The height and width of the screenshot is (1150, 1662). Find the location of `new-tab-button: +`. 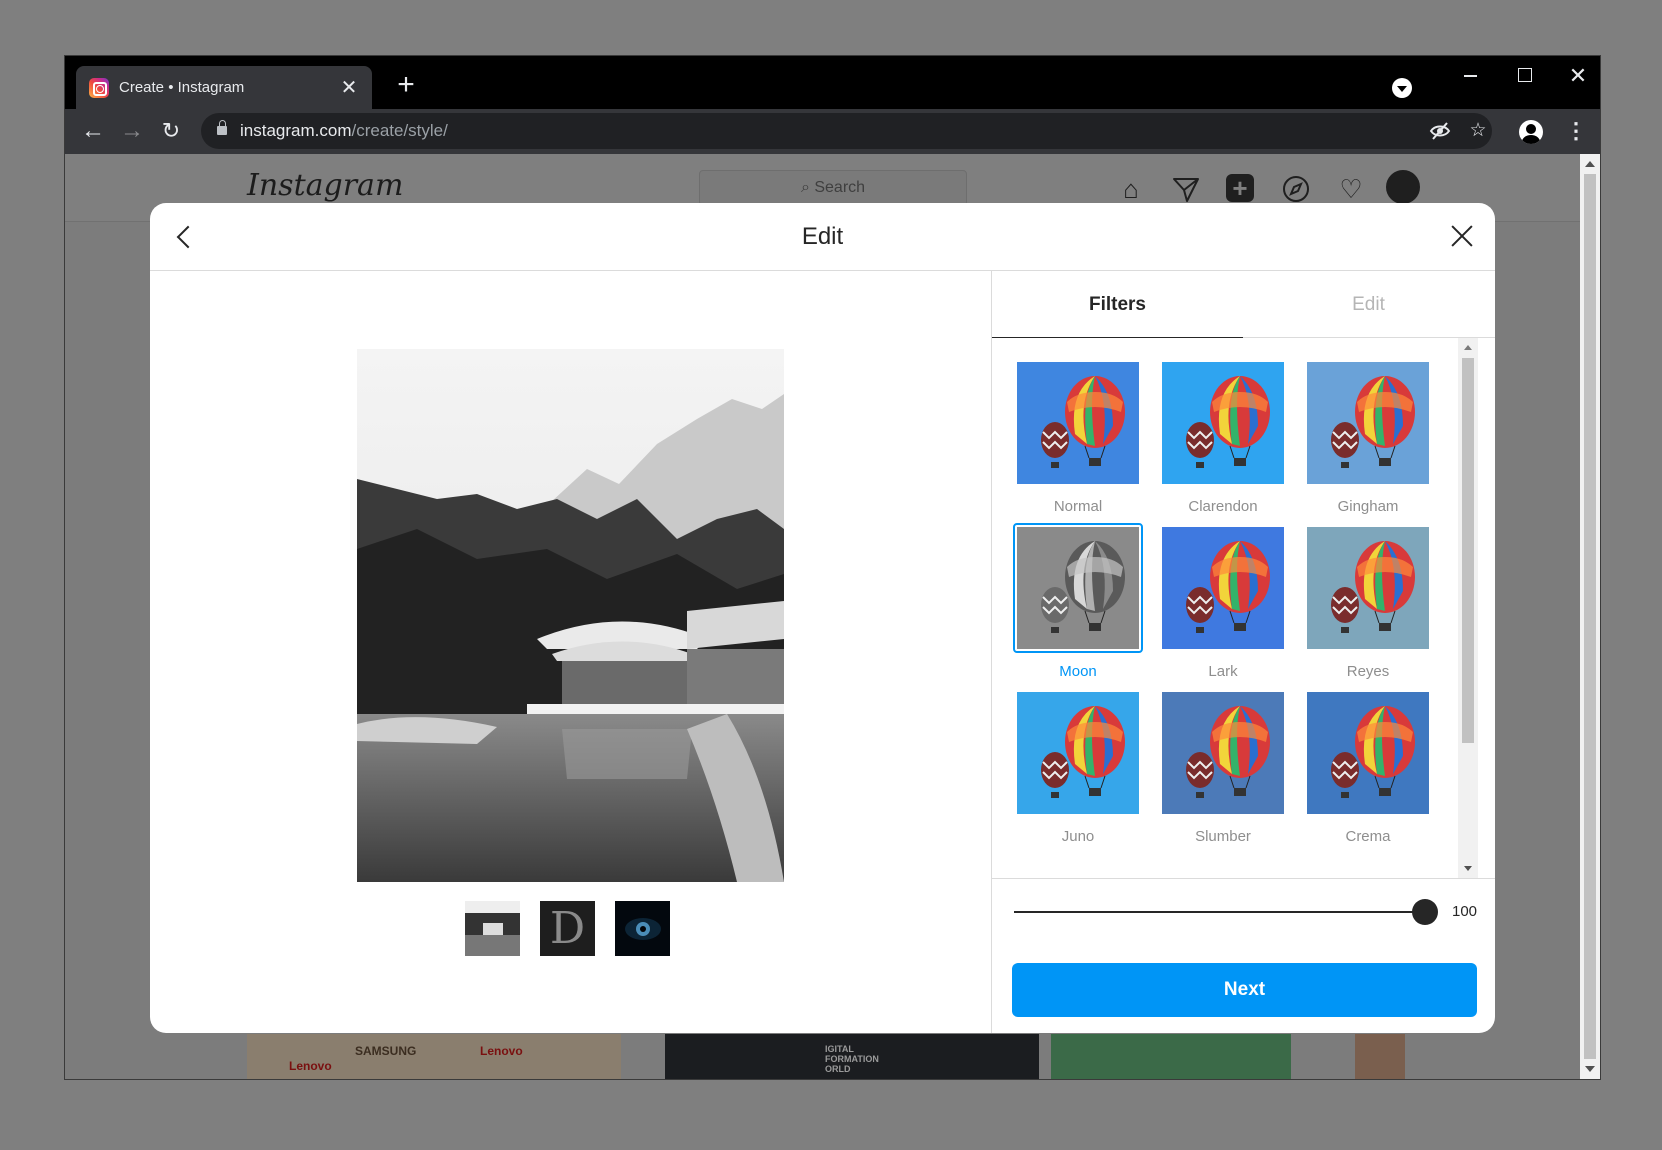

new-tab-button: + is located at coordinates (406, 86).